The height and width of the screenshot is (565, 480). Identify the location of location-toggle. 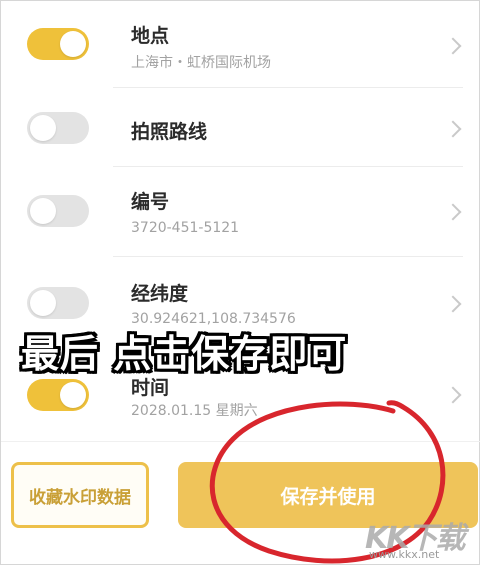
(58, 44).